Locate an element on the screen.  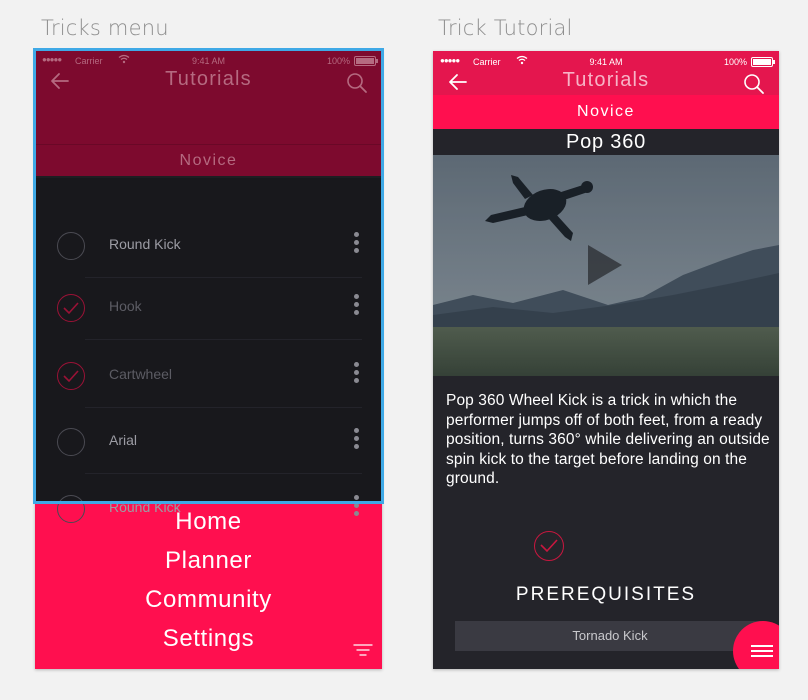
trick-title: Pop 360 is located at coordinates (606, 142).